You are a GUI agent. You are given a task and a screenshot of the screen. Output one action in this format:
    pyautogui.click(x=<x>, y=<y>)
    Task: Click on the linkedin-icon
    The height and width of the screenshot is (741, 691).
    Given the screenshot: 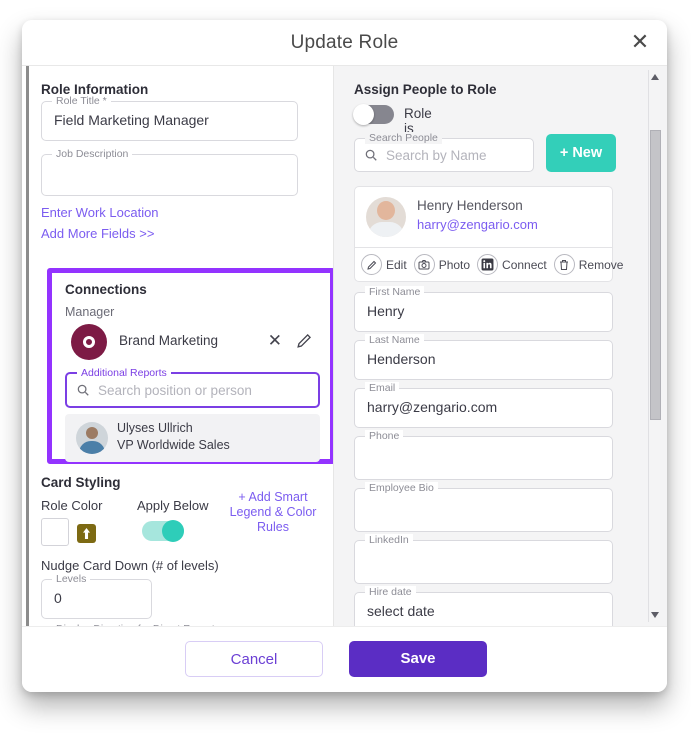 What is the action you would take?
    pyautogui.click(x=488, y=264)
    